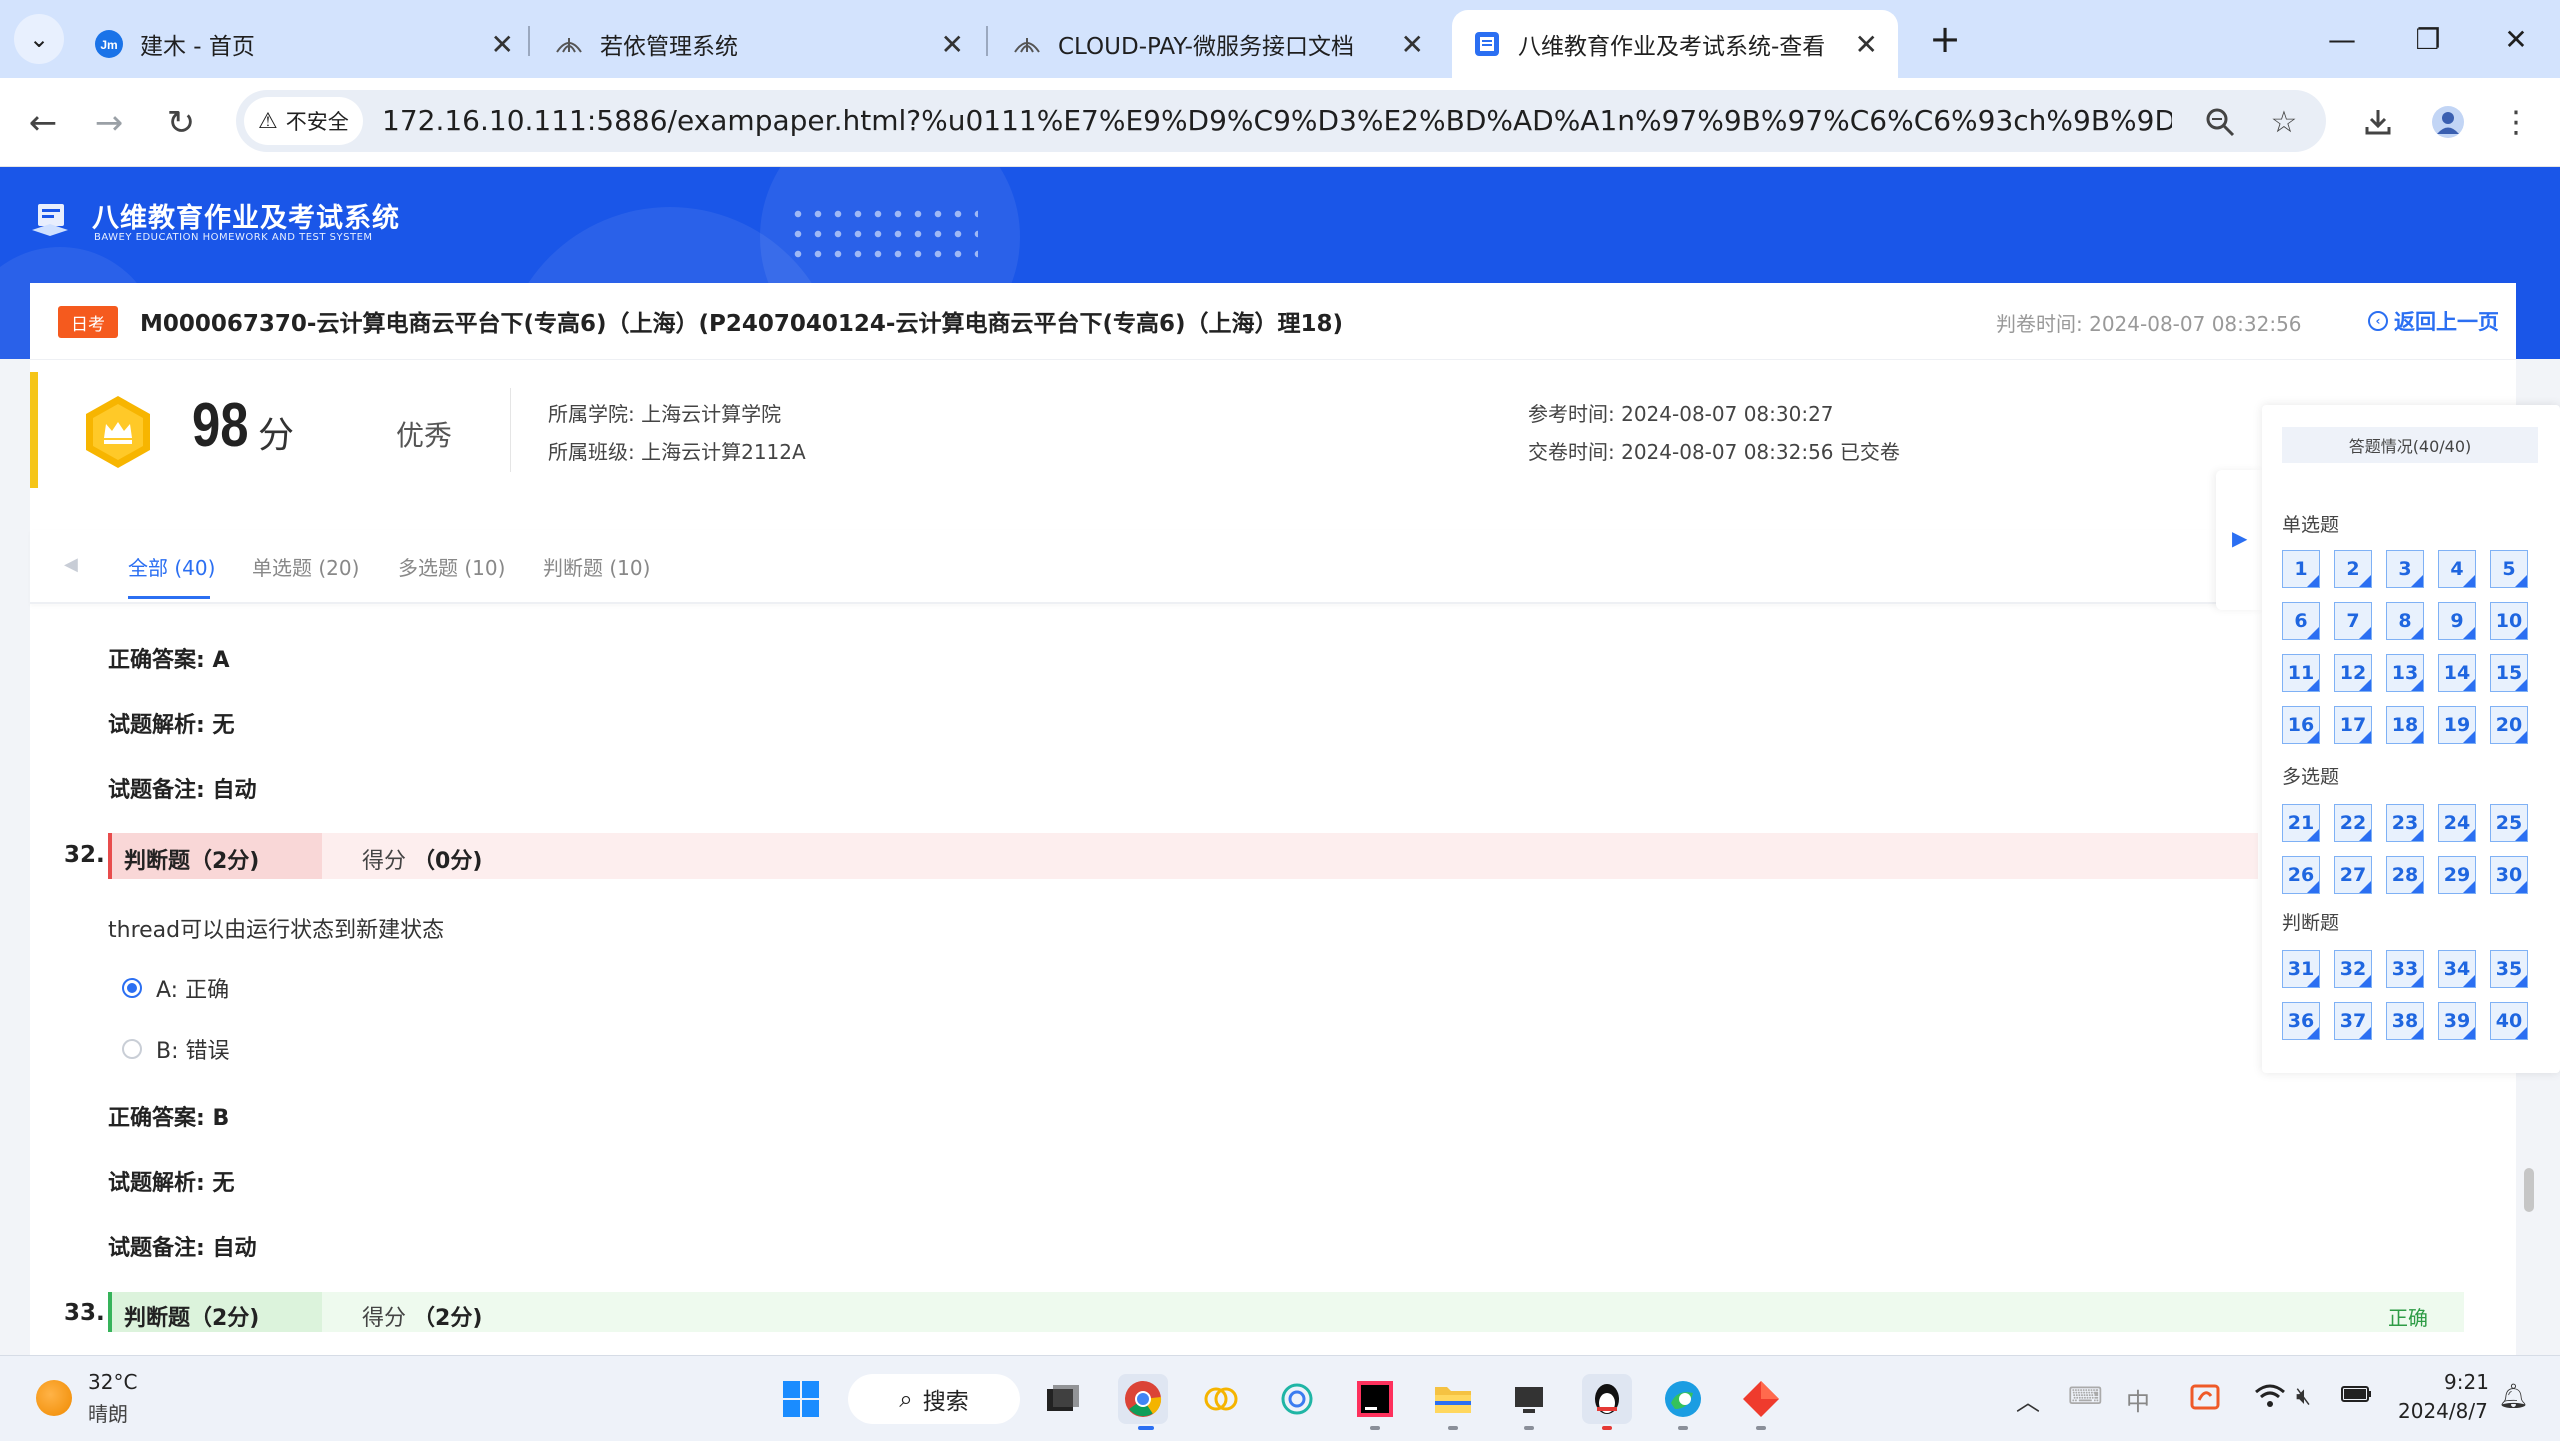 The image size is (2560, 1441). Describe the element at coordinates (1297, 1399) in the screenshot. I see `app-spiral-icon` at that location.